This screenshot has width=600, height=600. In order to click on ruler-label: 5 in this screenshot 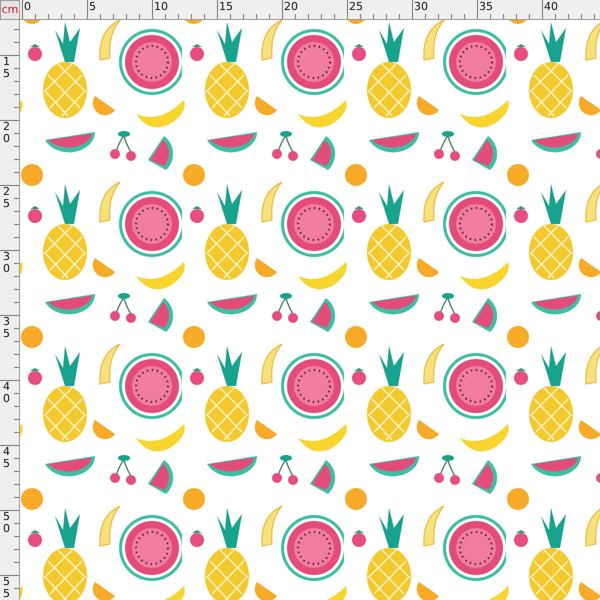, I will do `click(92, 7)`.